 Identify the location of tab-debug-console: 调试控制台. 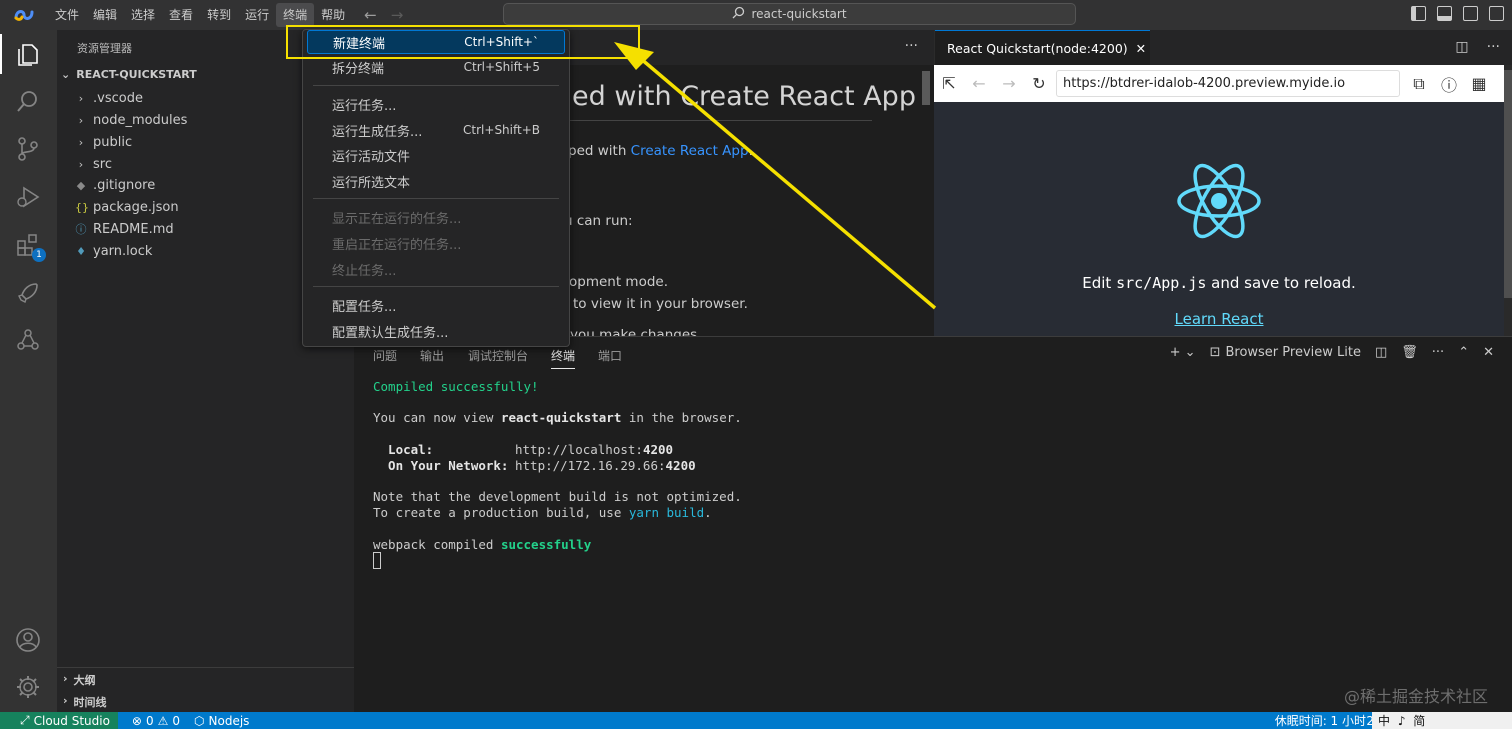
(498, 355).